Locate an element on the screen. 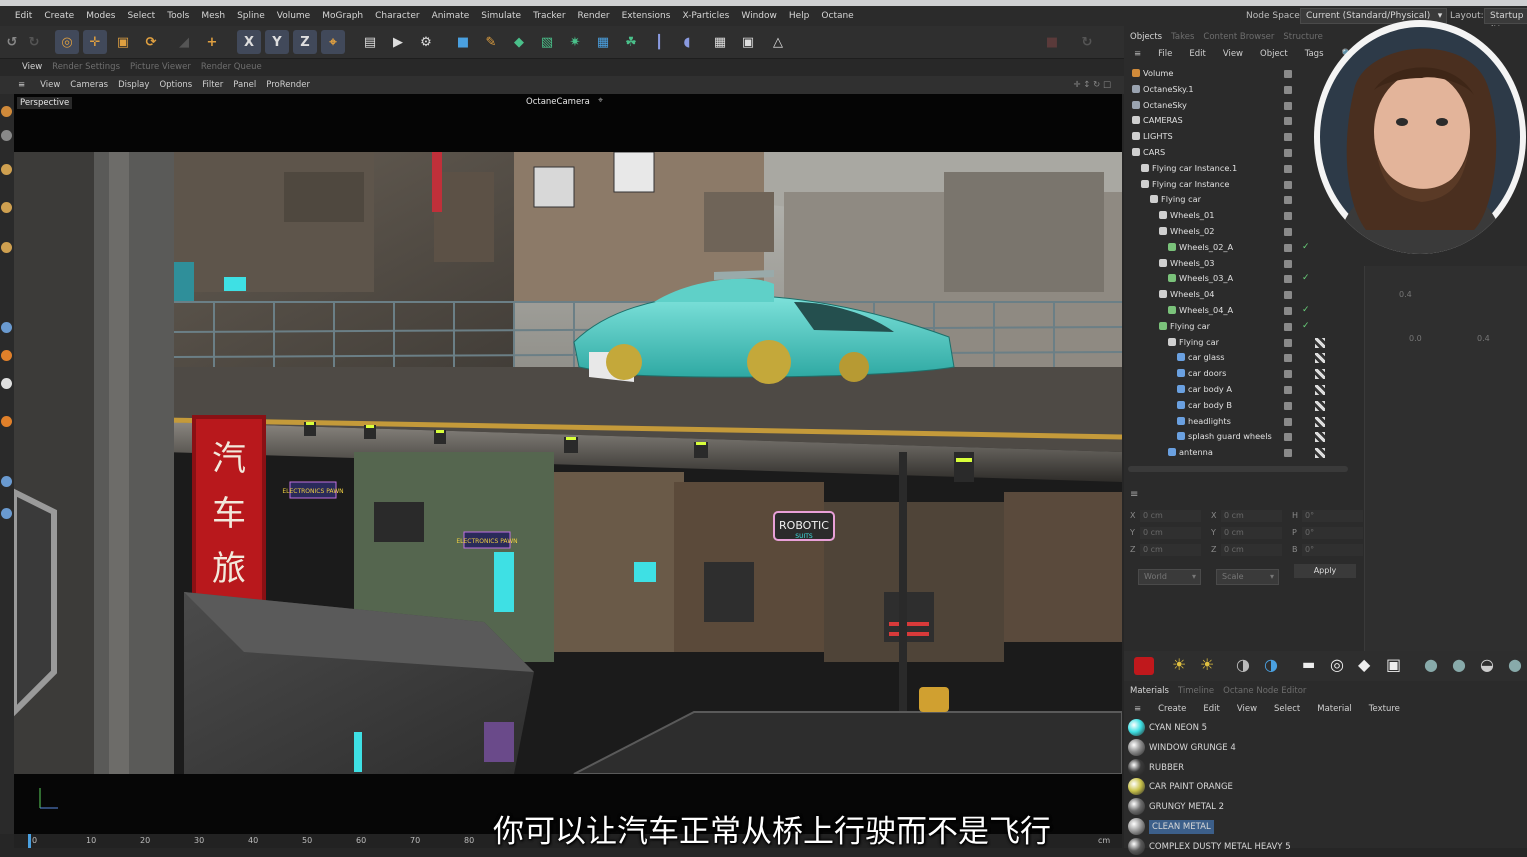  field-icon: ┃ is located at coordinates (659, 42).